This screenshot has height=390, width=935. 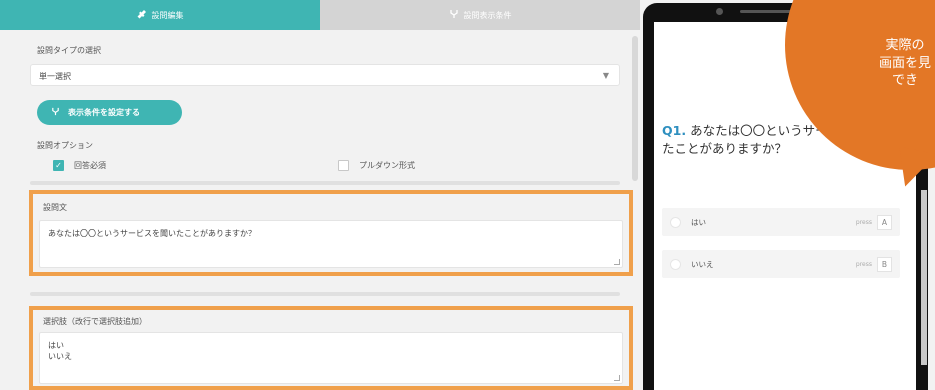 What do you see at coordinates (884, 222) in the screenshot?
I see `key-badge: A` at bounding box center [884, 222].